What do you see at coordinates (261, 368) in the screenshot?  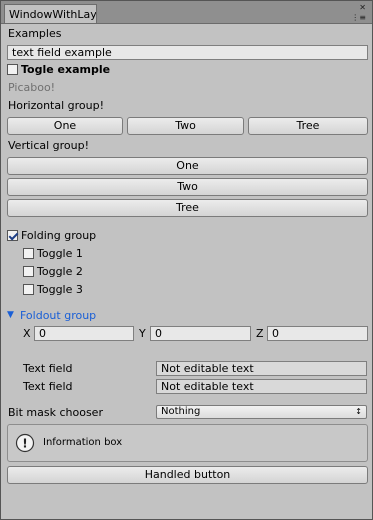 I see `readonly-field-1: Not editable text` at bounding box center [261, 368].